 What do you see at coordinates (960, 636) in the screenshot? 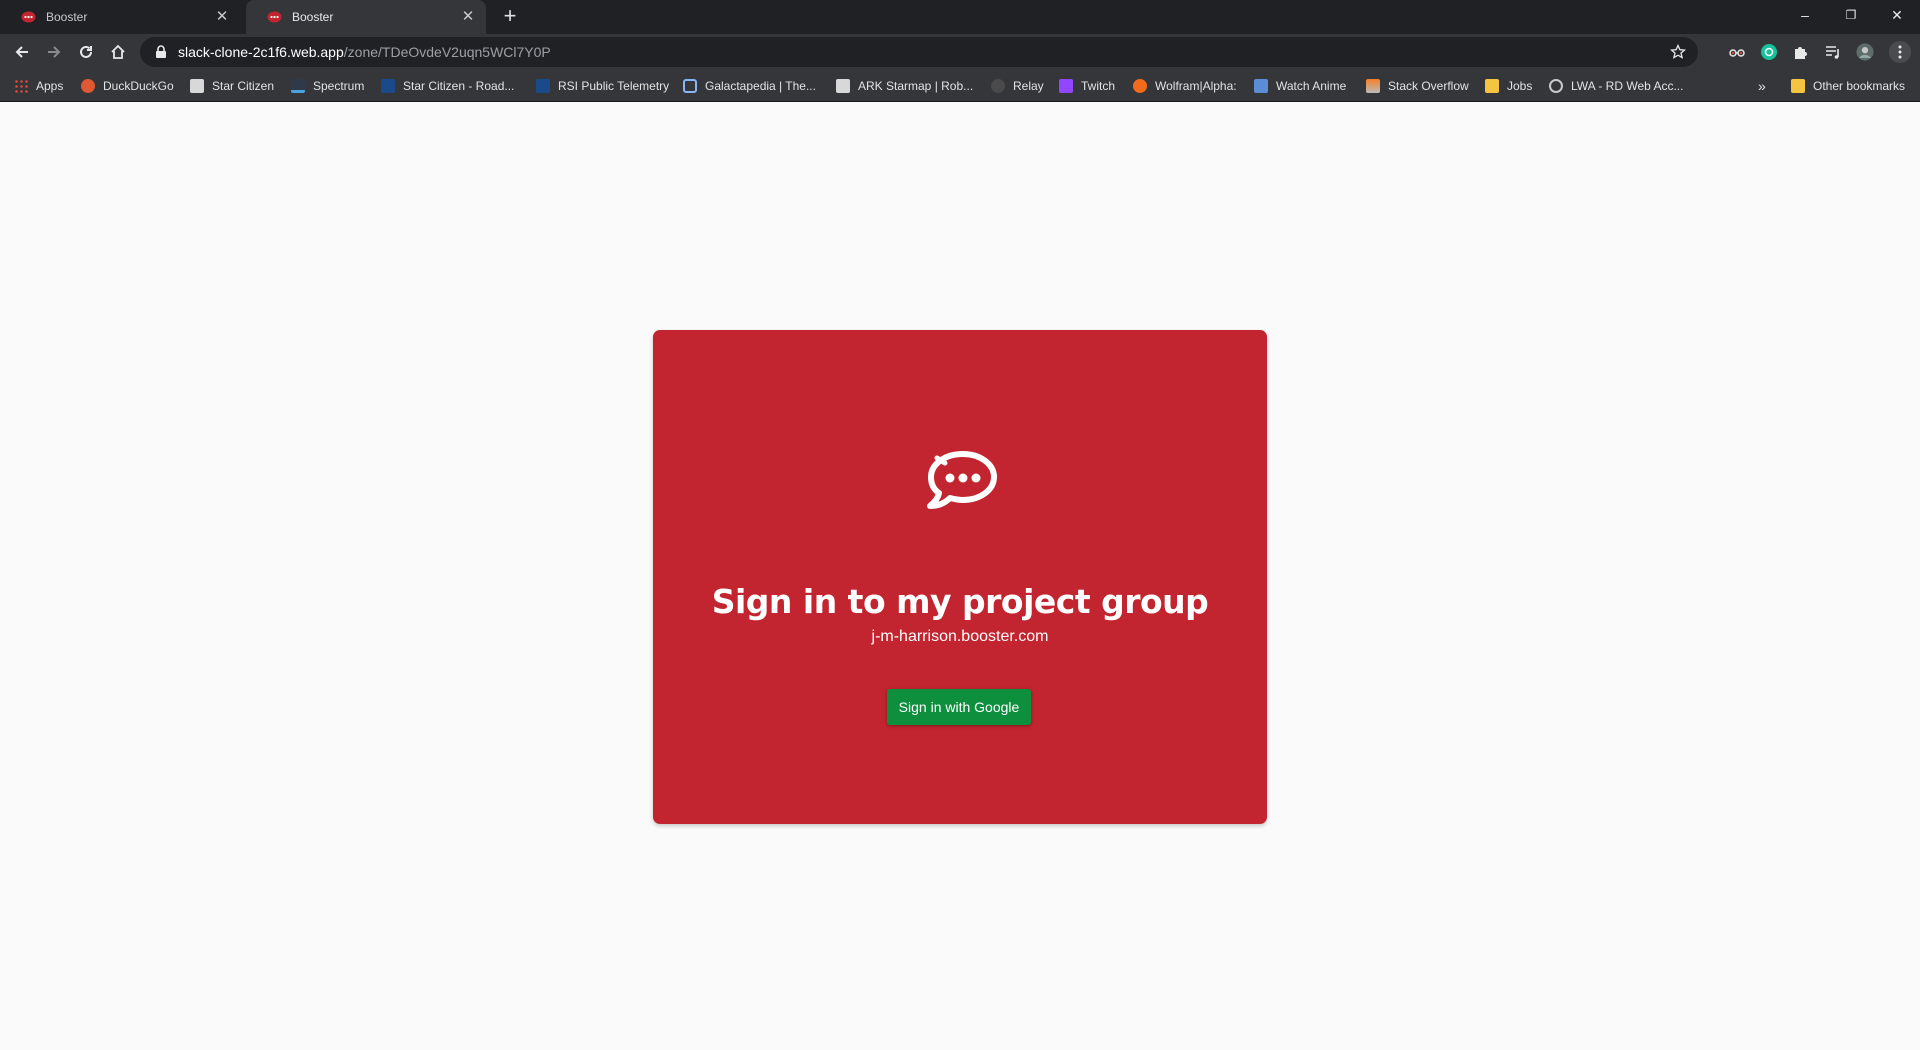
I see `workspace-domain: j-m-harrison.booster.com` at bounding box center [960, 636].